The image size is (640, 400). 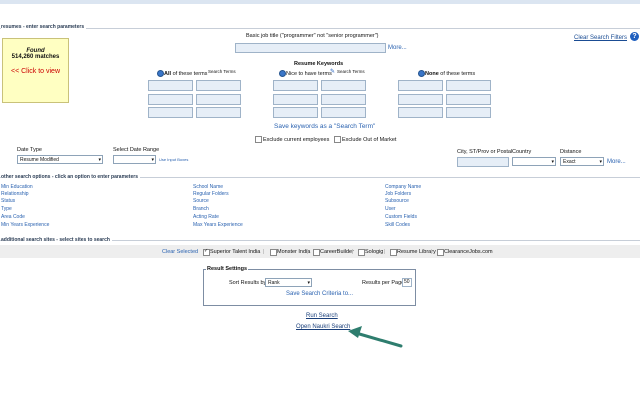 What do you see at coordinates (134, 159) in the screenshot?
I see `date-range-select` at bounding box center [134, 159].